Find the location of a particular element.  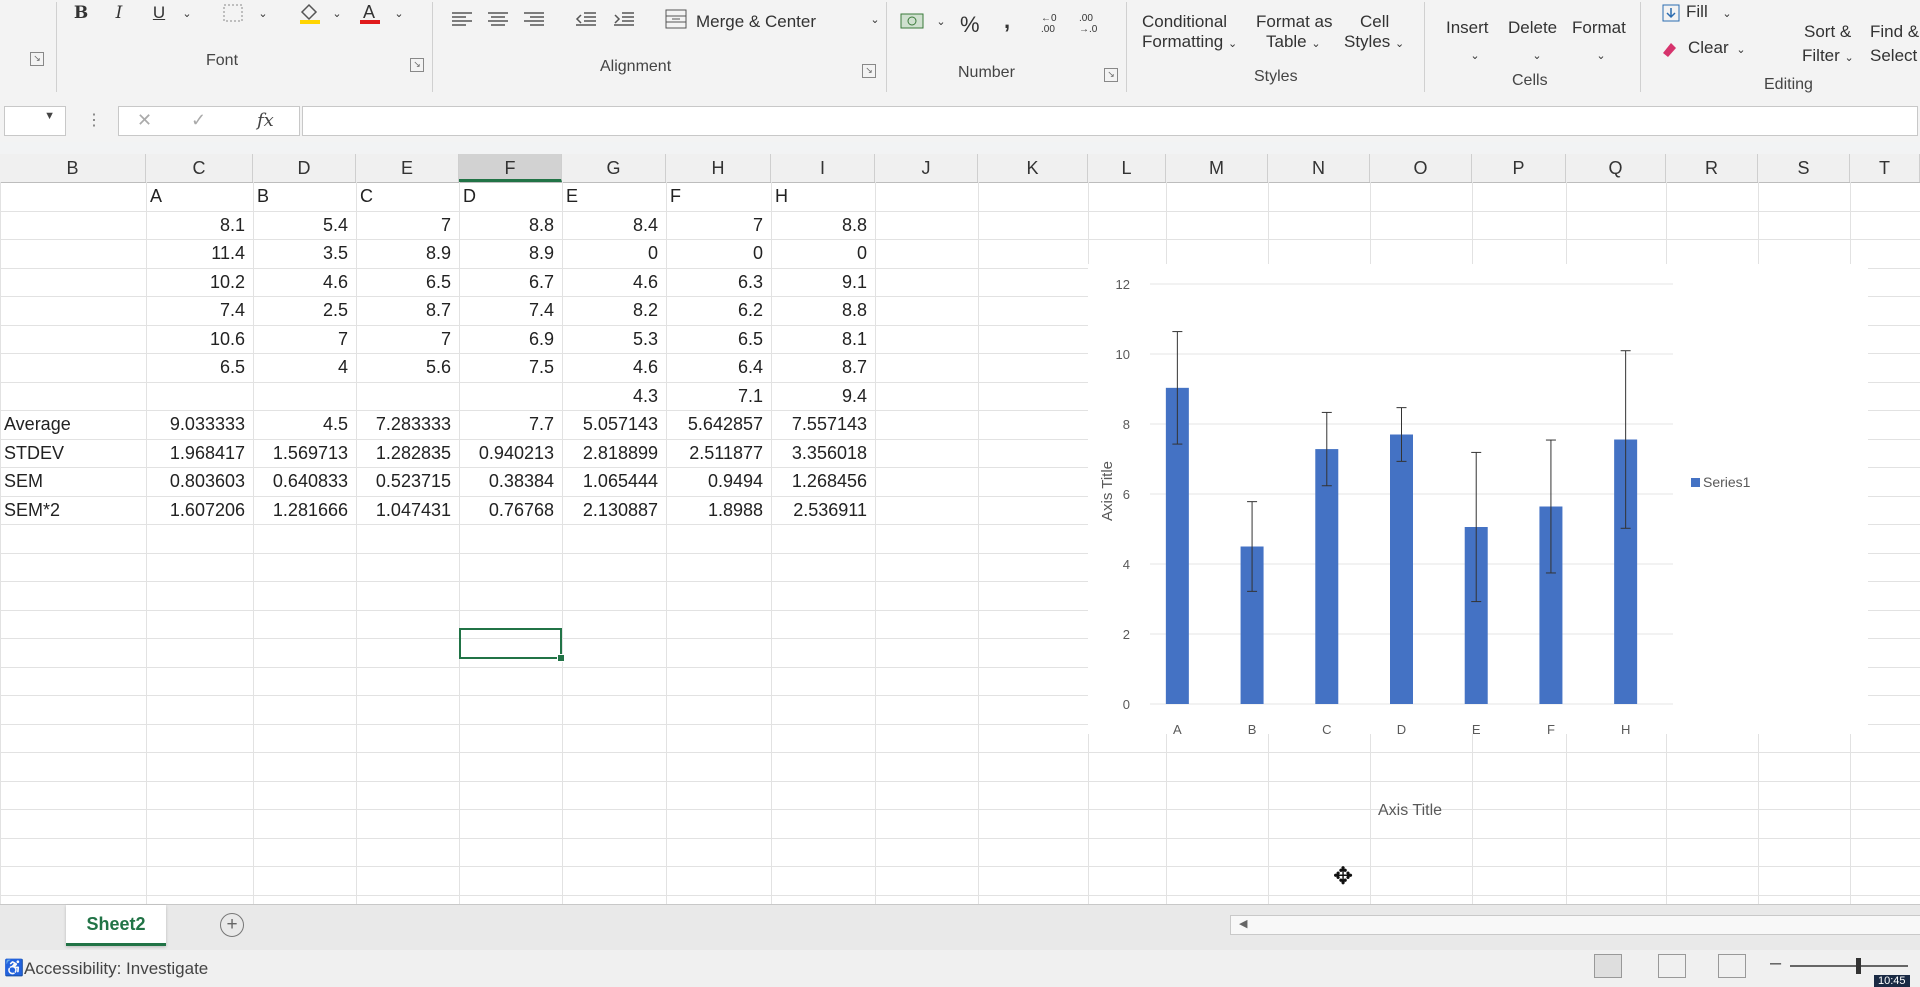

italic-button: I is located at coordinates (119, 13).